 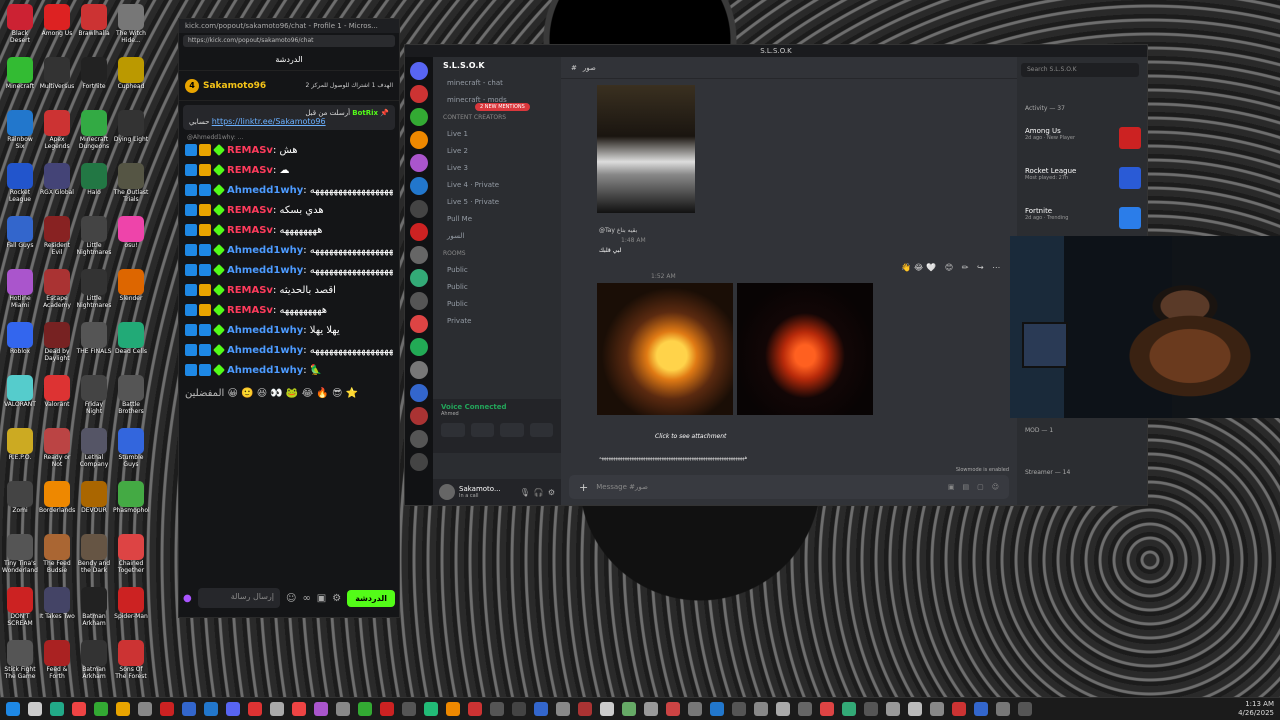 What do you see at coordinates (187, 598) in the screenshot?
I see `mic-icon: ●` at bounding box center [187, 598].